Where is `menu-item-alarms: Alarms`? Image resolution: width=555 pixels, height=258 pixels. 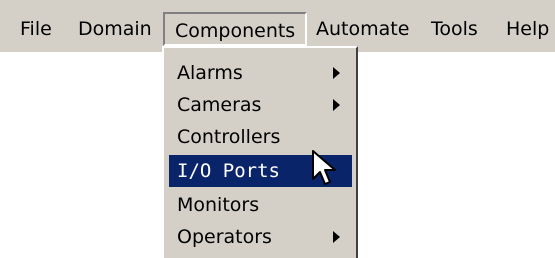 menu-item-alarms: Alarms is located at coordinates (260, 73).